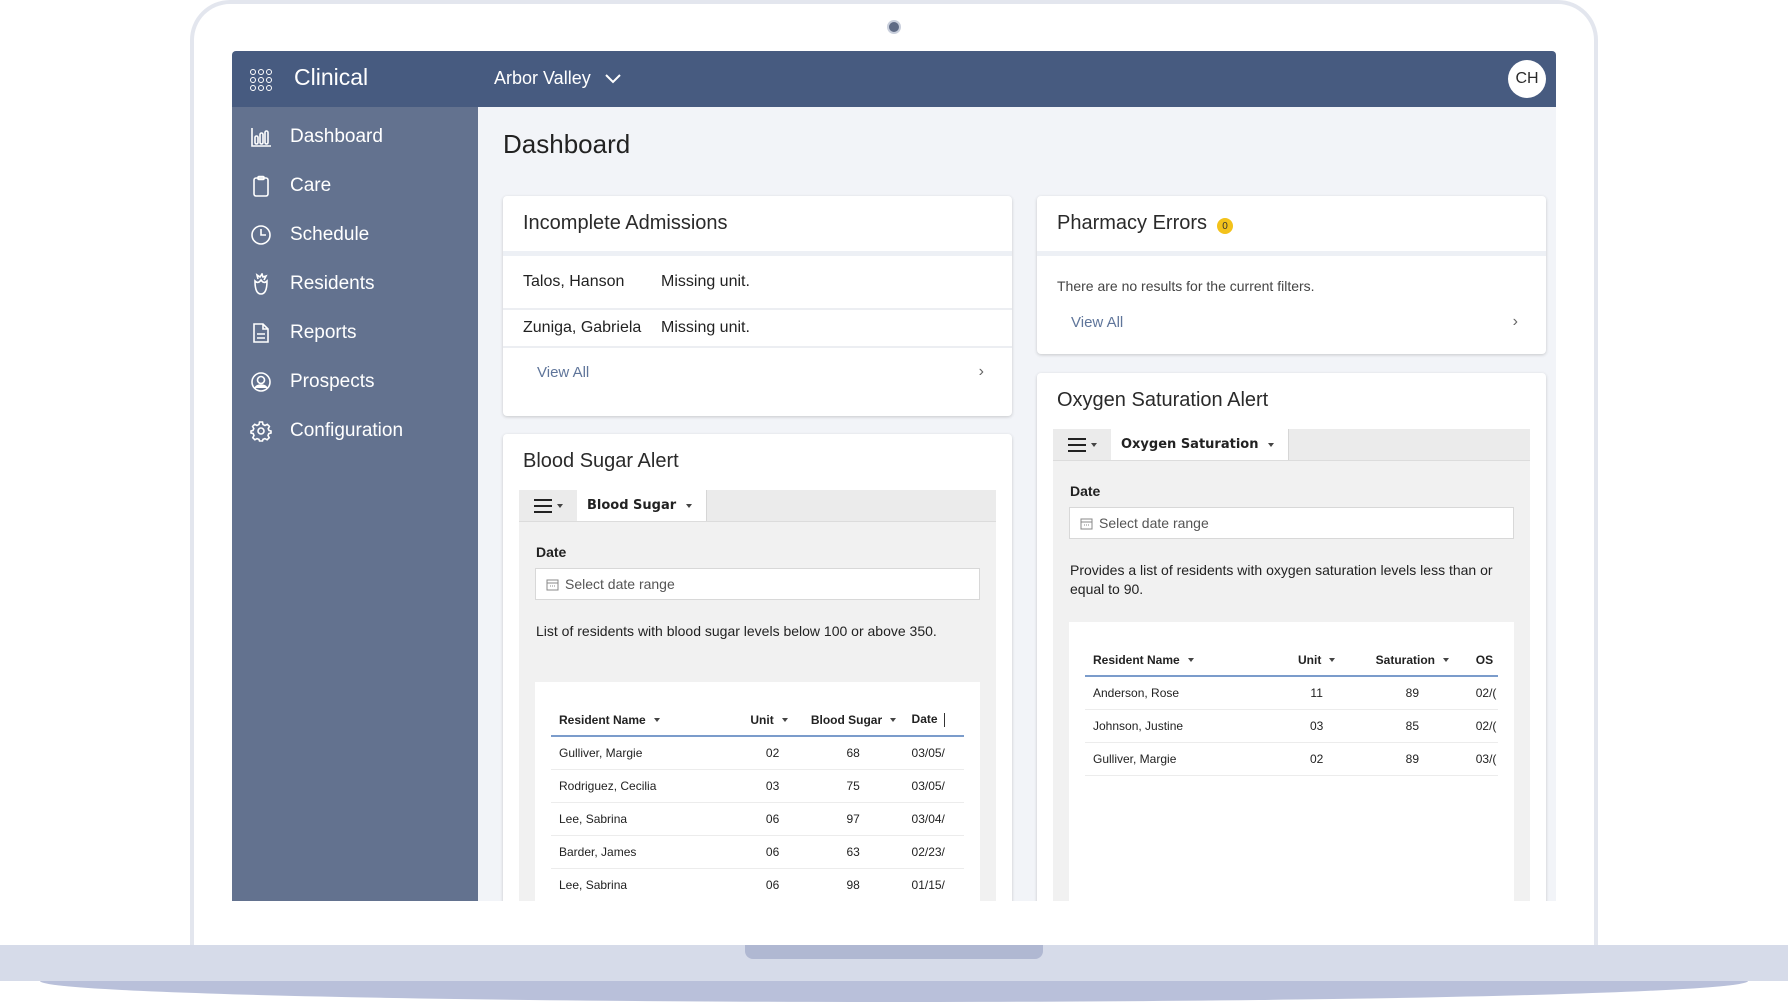 The width and height of the screenshot is (1788, 1002). Describe the element at coordinates (757, 329) in the screenshot. I see `admission-row: Zuniga, Gabriela Missing unit.` at that location.